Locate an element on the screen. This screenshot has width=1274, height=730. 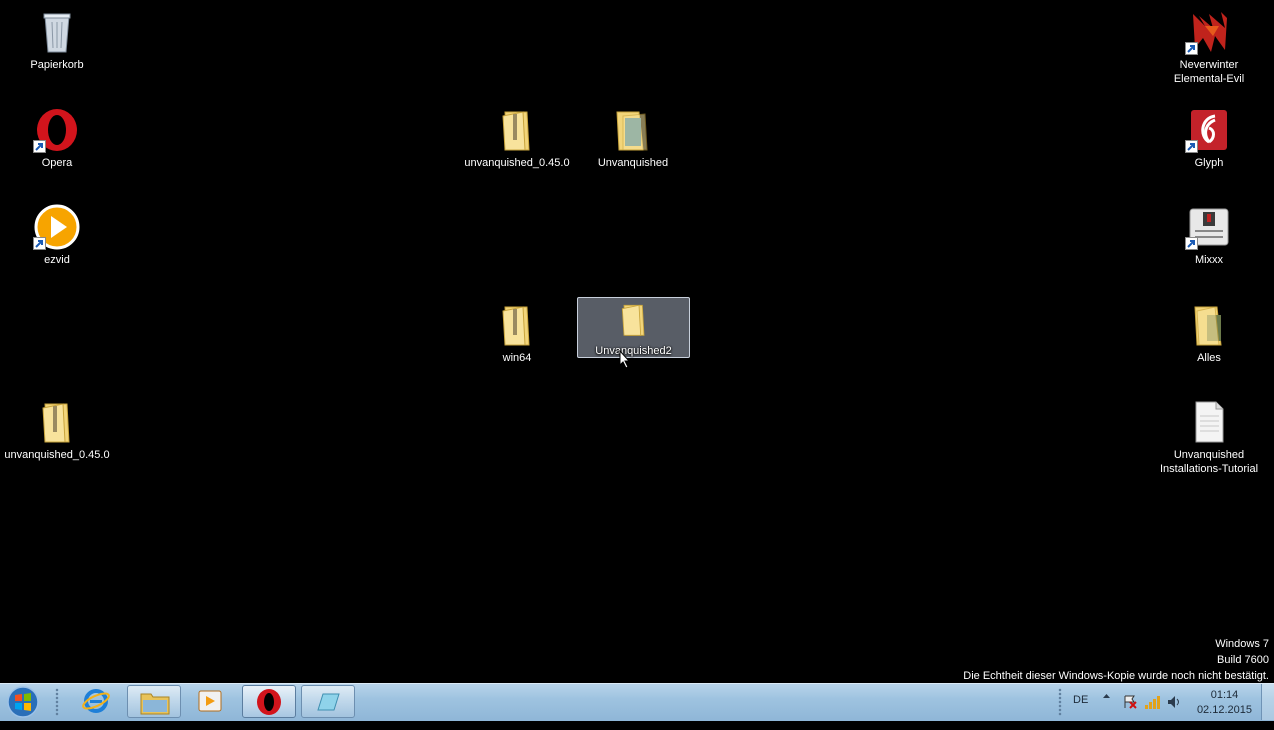
text-document-icon is located at coordinates (1209, 422).